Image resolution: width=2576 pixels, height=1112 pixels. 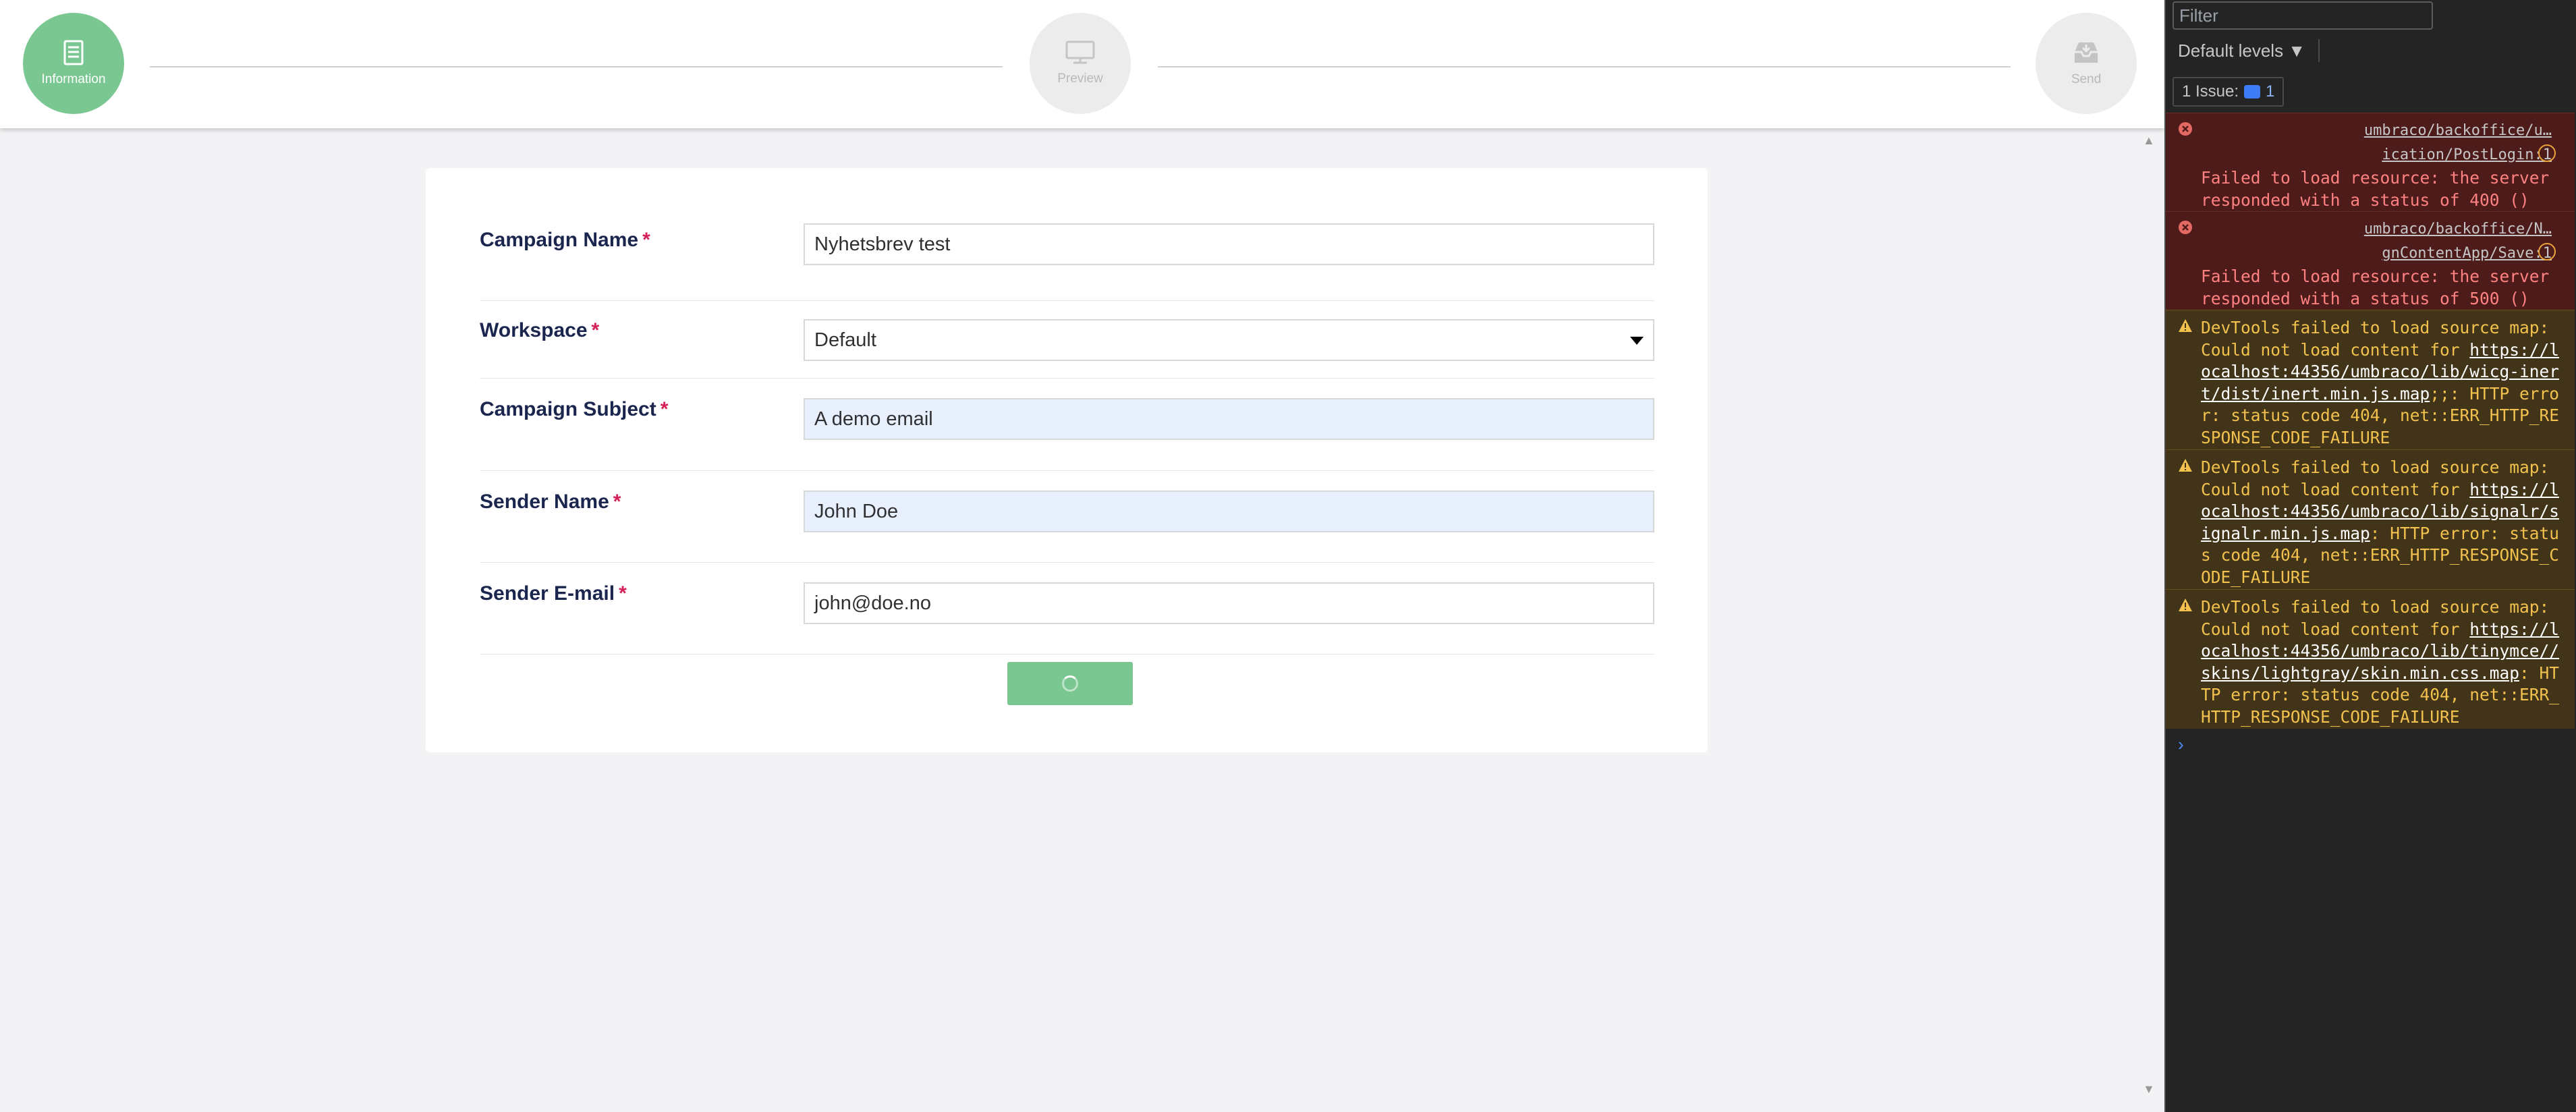 I want to click on field-row-sender-email: Sender E-mail * john@doe.no, so click(x=1067, y=609).